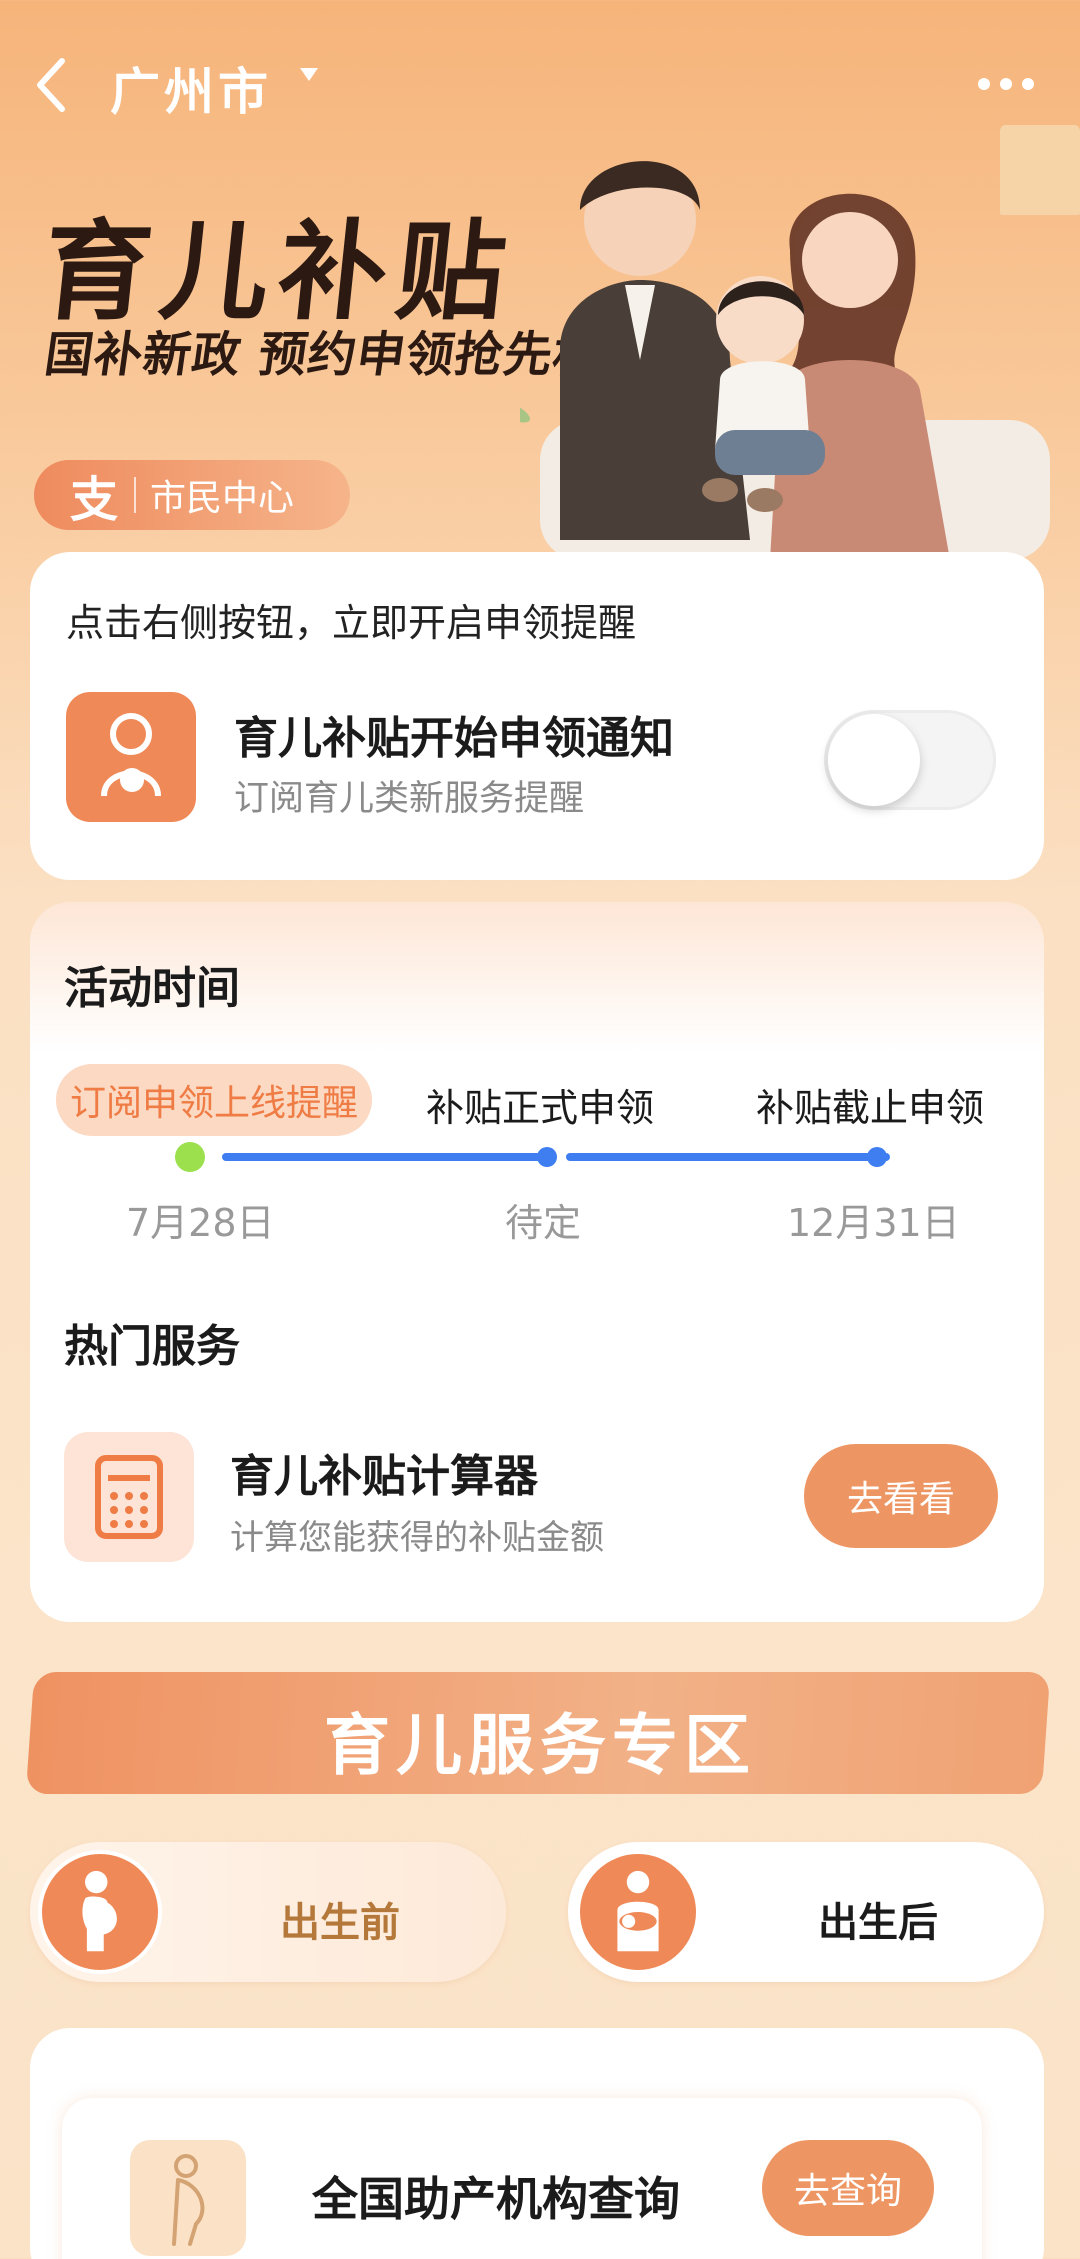 This screenshot has width=1080, height=2259. What do you see at coordinates (135, 495) in the screenshot?
I see `tag-divider` at bounding box center [135, 495].